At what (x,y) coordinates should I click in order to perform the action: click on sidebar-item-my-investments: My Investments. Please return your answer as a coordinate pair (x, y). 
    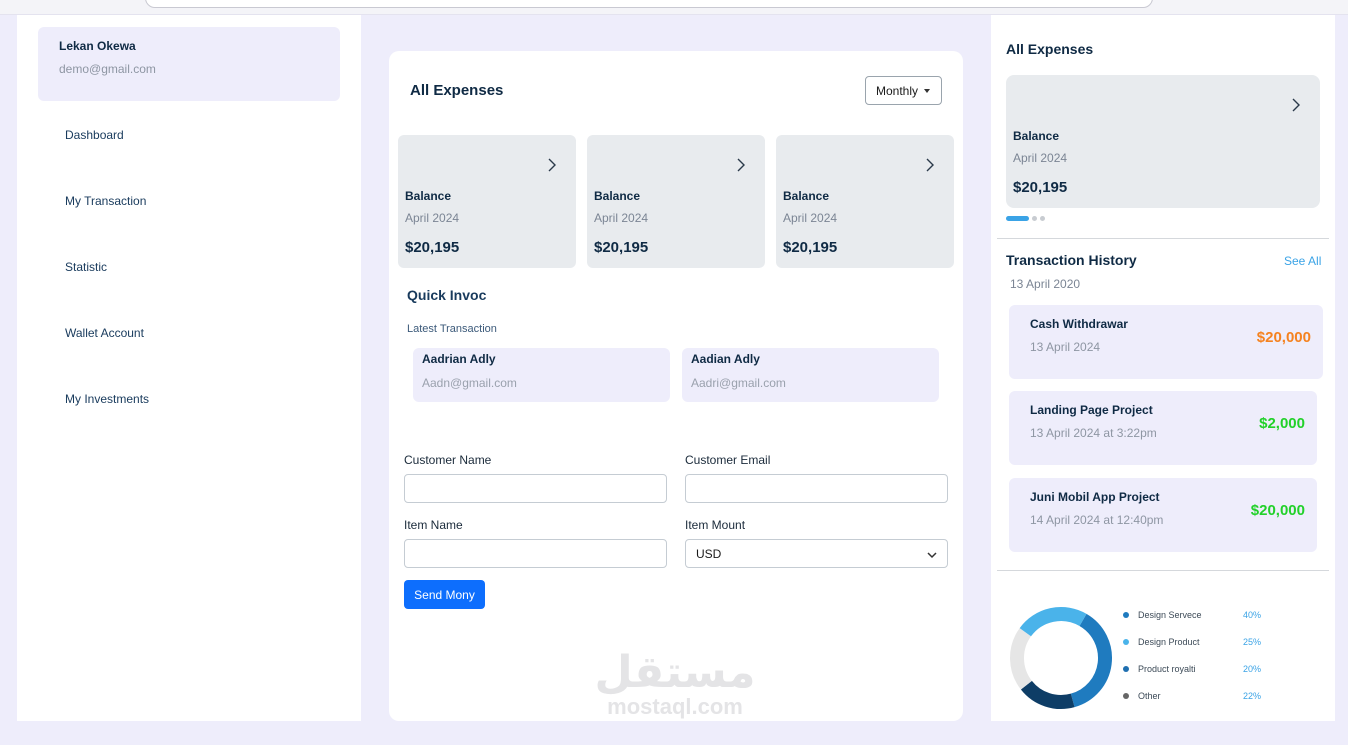
    Looking at the image, I should click on (107, 399).